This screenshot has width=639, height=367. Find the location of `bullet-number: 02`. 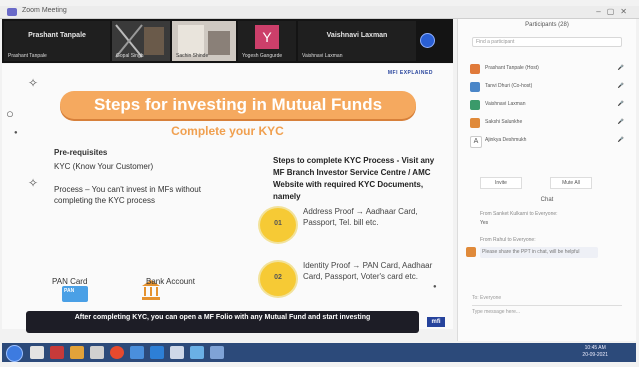

bullet-number: 02 is located at coordinates (278, 277).